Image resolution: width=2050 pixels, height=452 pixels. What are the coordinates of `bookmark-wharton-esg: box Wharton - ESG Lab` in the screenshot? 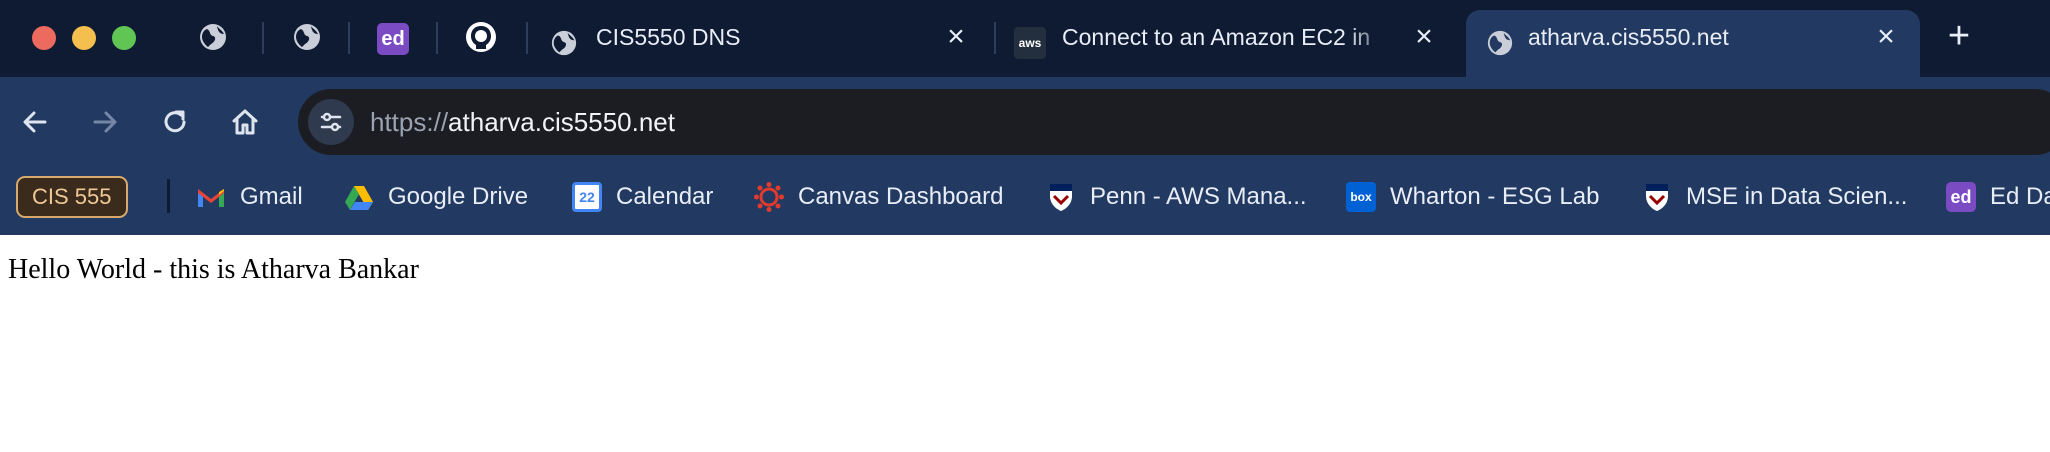 It's located at (1472, 197).